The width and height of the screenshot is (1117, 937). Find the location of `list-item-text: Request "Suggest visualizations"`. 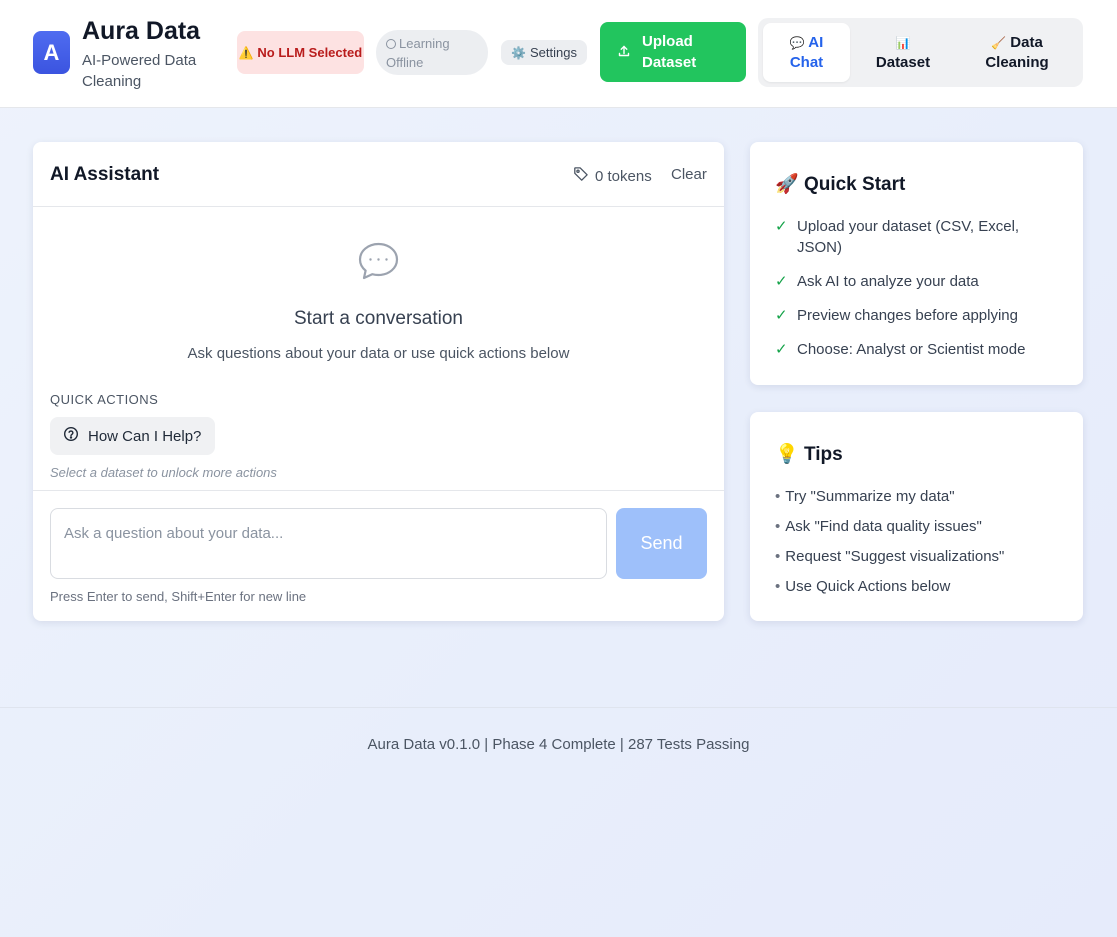

list-item-text: Request "Suggest visualizations" is located at coordinates (895, 556).